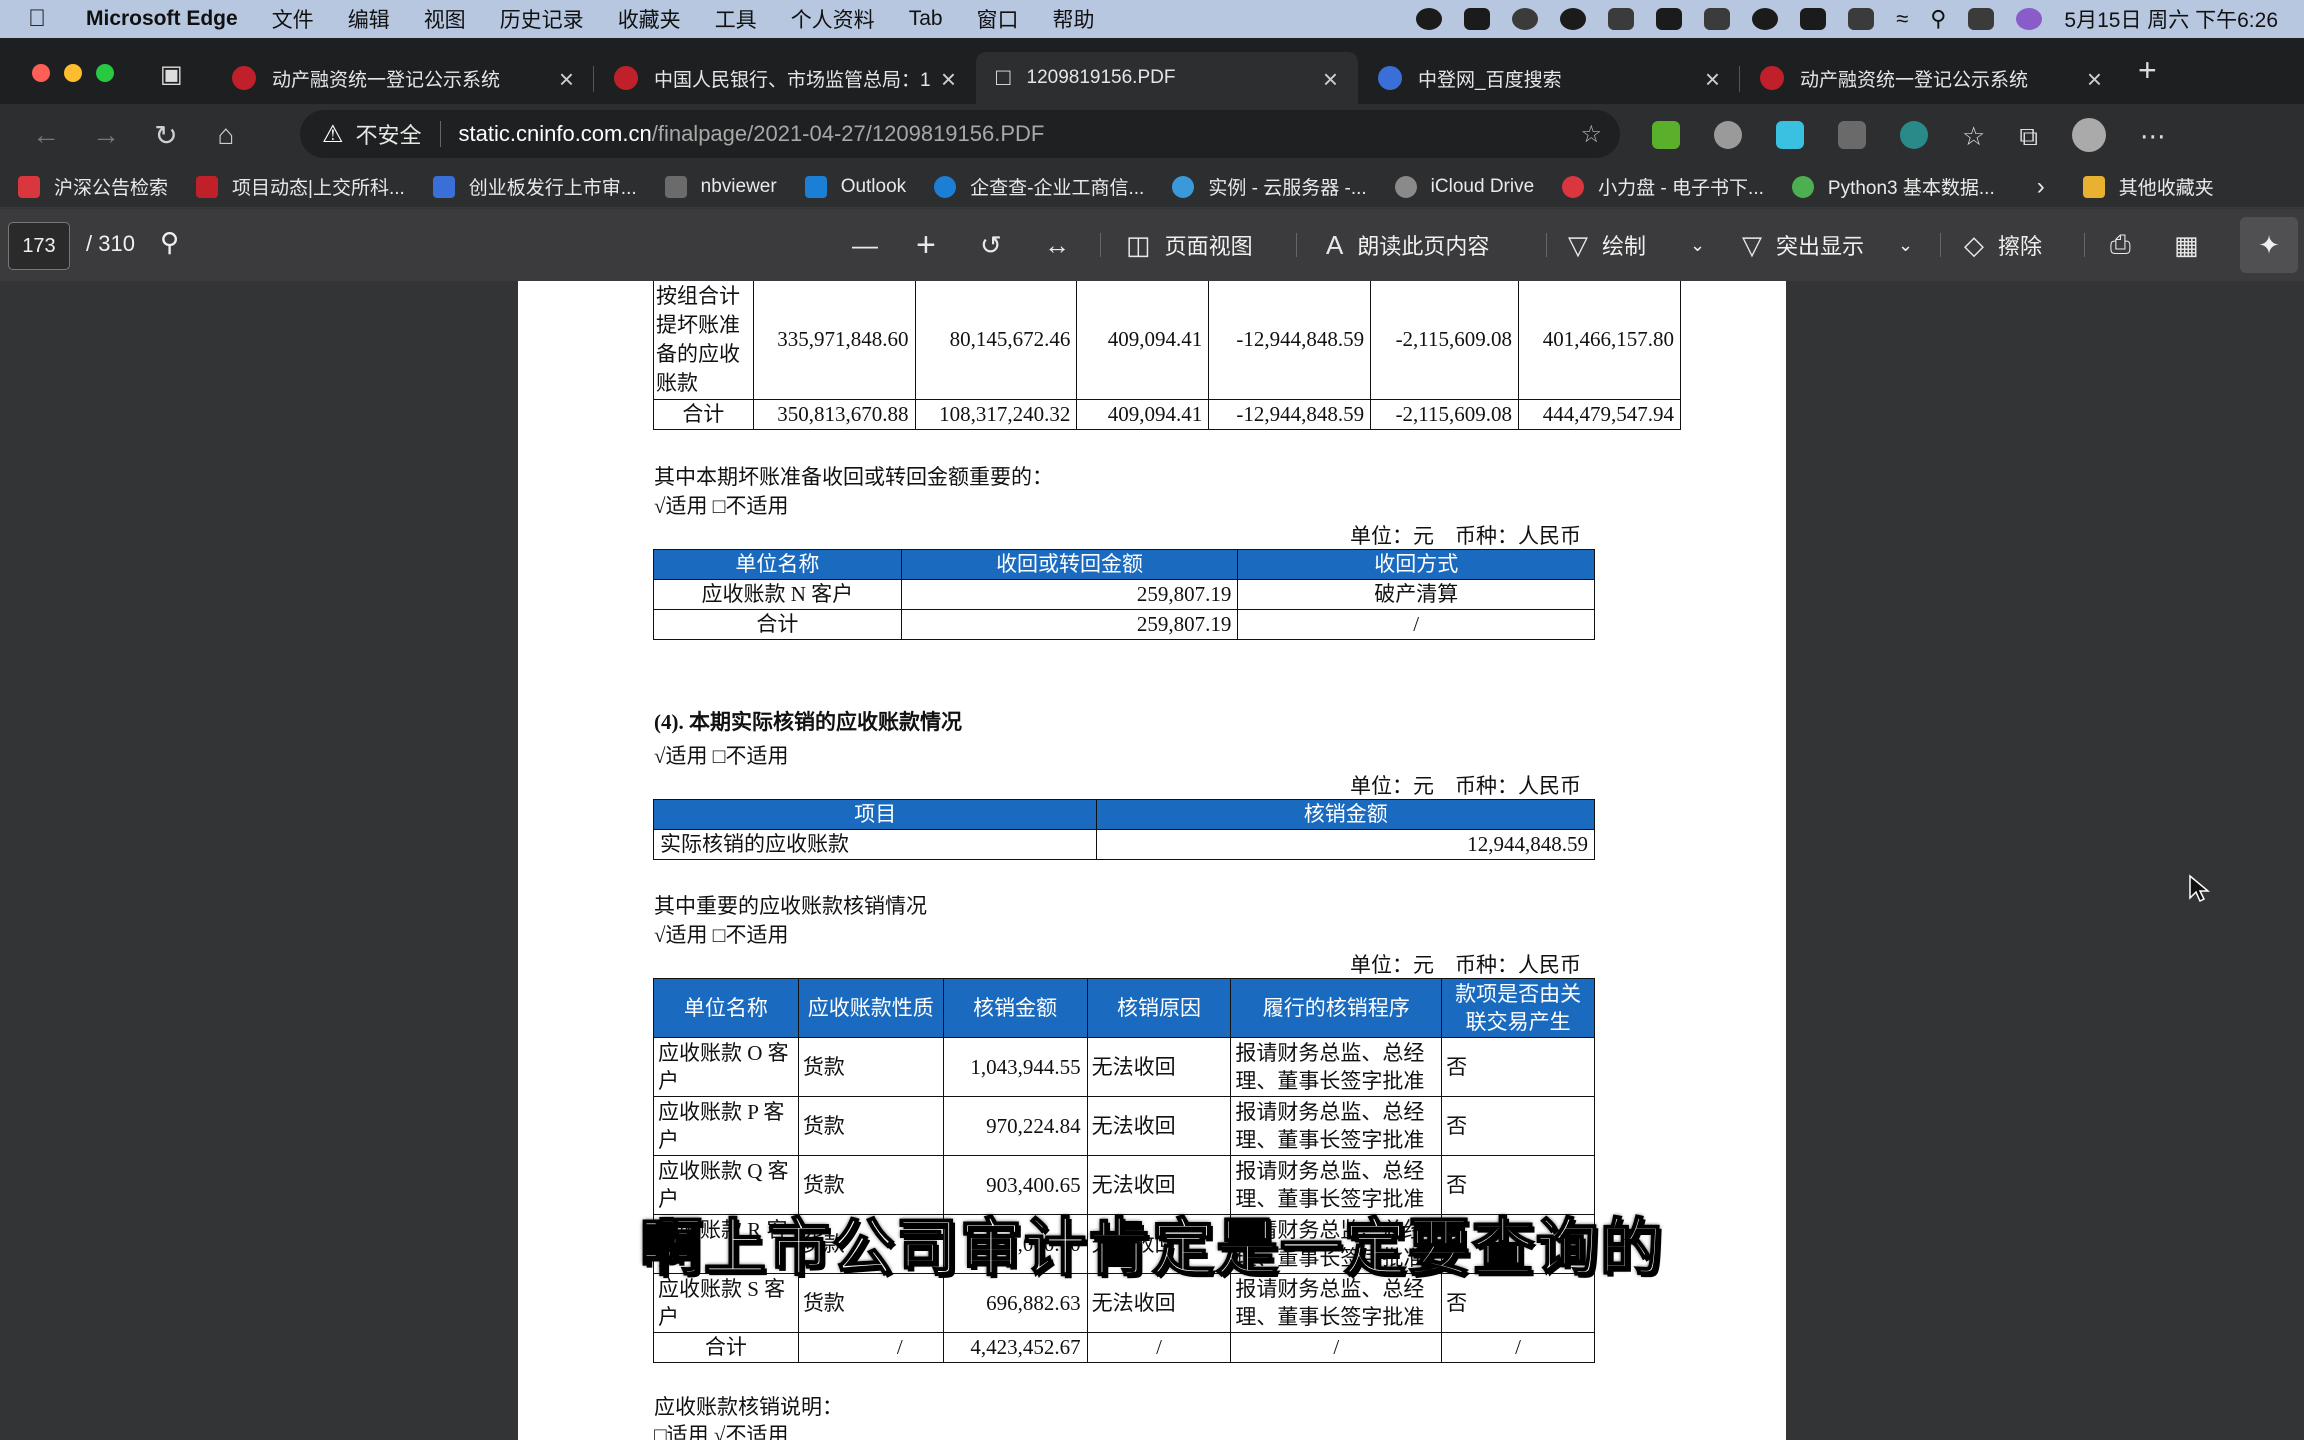 The height and width of the screenshot is (1440, 2304). Describe the element at coordinates (1697, 245) in the screenshot. I see `draw-chevron-down-icon: ⌄` at that location.